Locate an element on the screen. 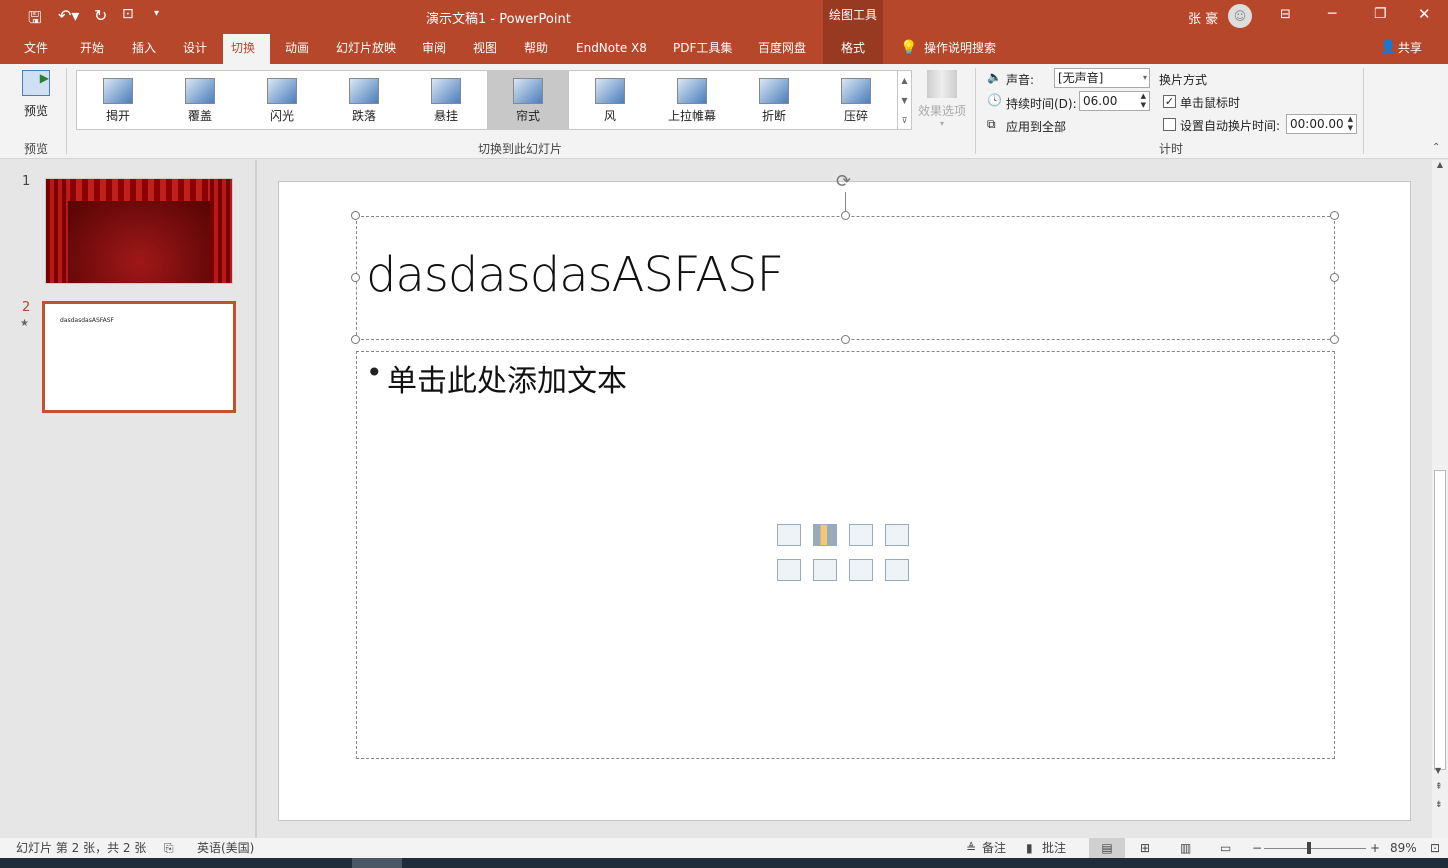 Image resolution: width=1448 pixels, height=868 pixels. fit-to-window-icon: ⊡ is located at coordinates (1435, 848).